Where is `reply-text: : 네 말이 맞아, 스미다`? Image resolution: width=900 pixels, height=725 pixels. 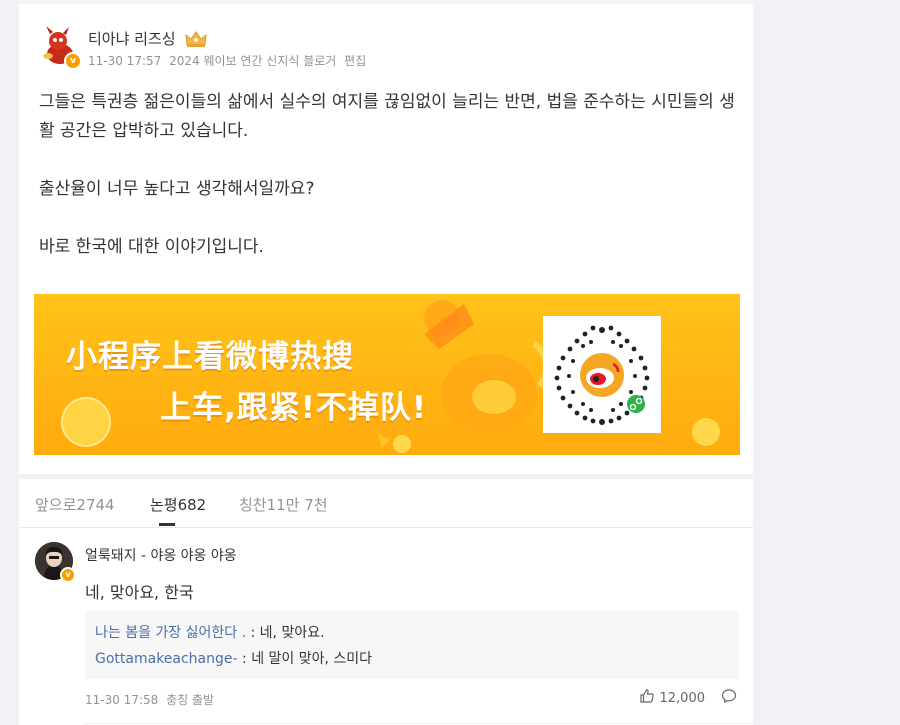
reply-text: : 네 말이 맞아, 스미다 is located at coordinates (305, 659).